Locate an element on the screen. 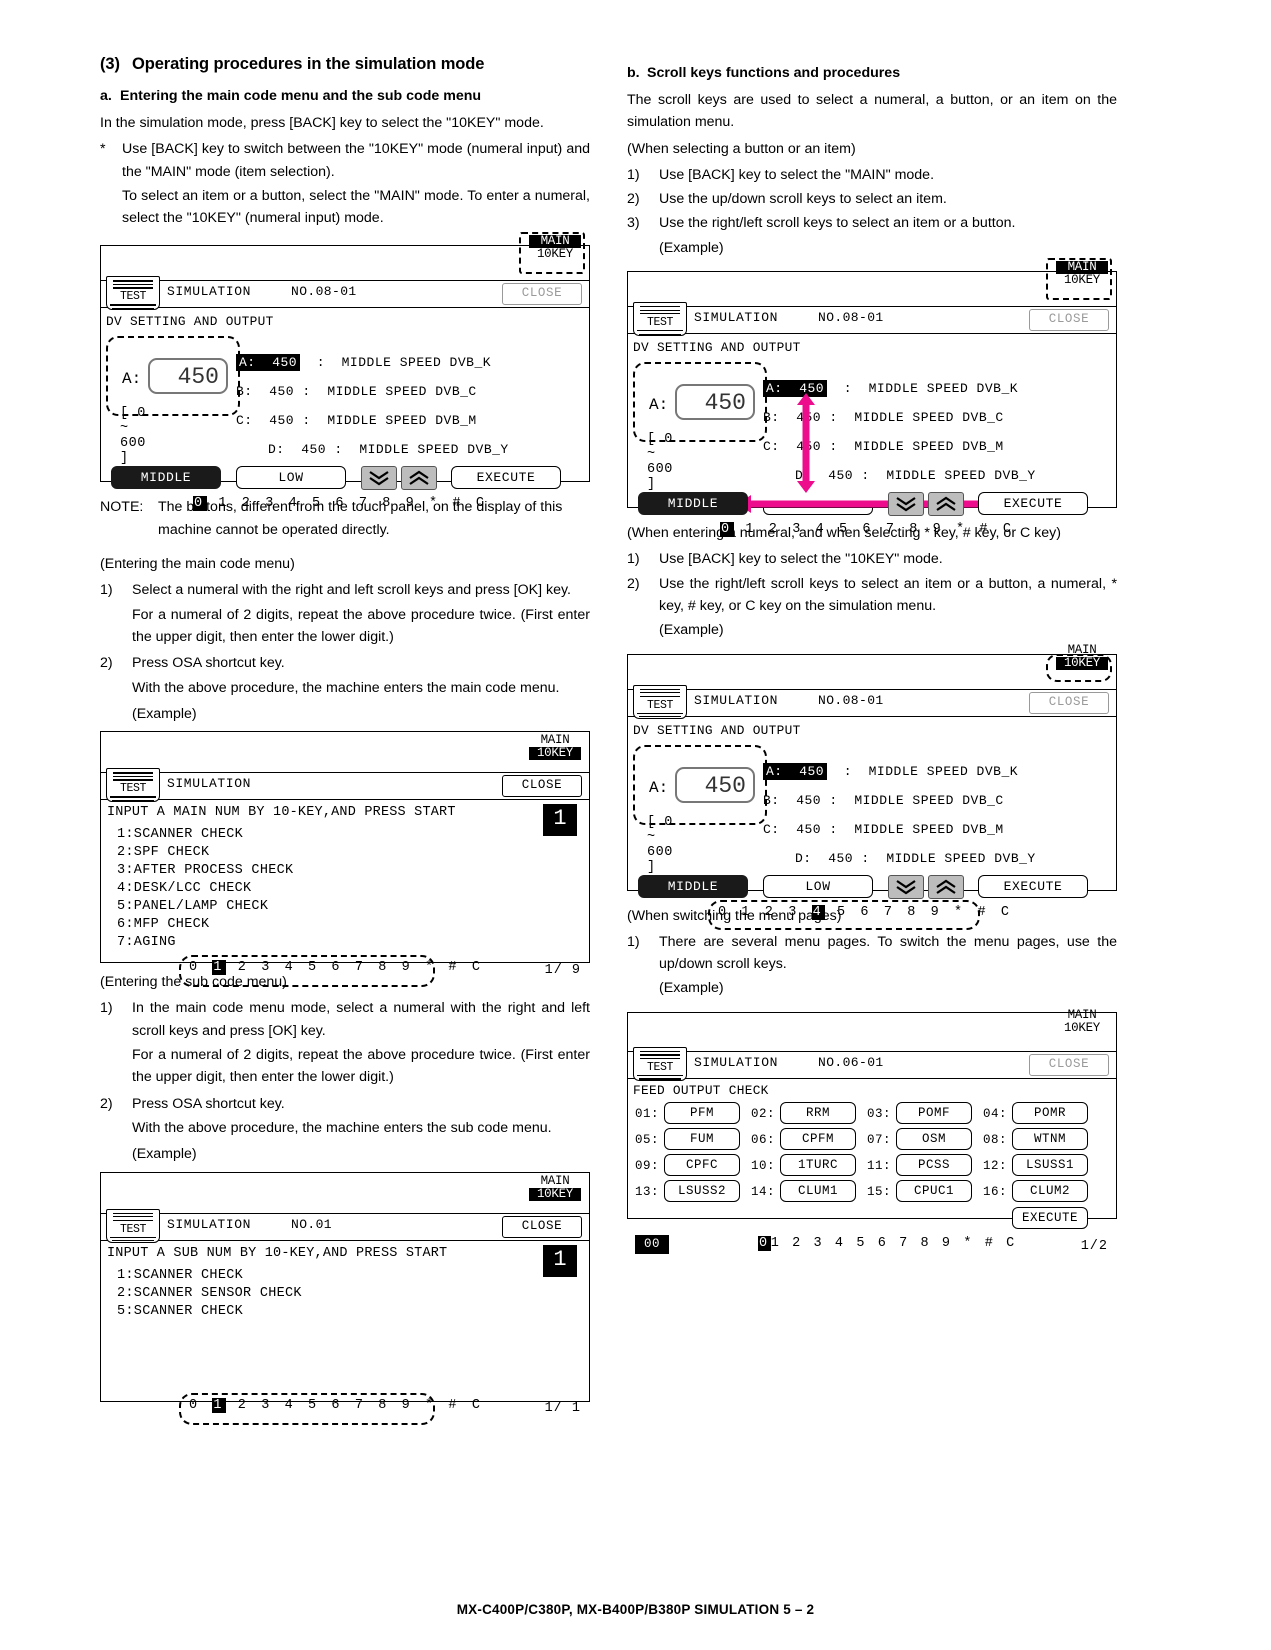 This screenshot has height=1650, width=1271. menu-item-1: 2:SCANNER SENSOR CHECK is located at coordinates (209, 1293).